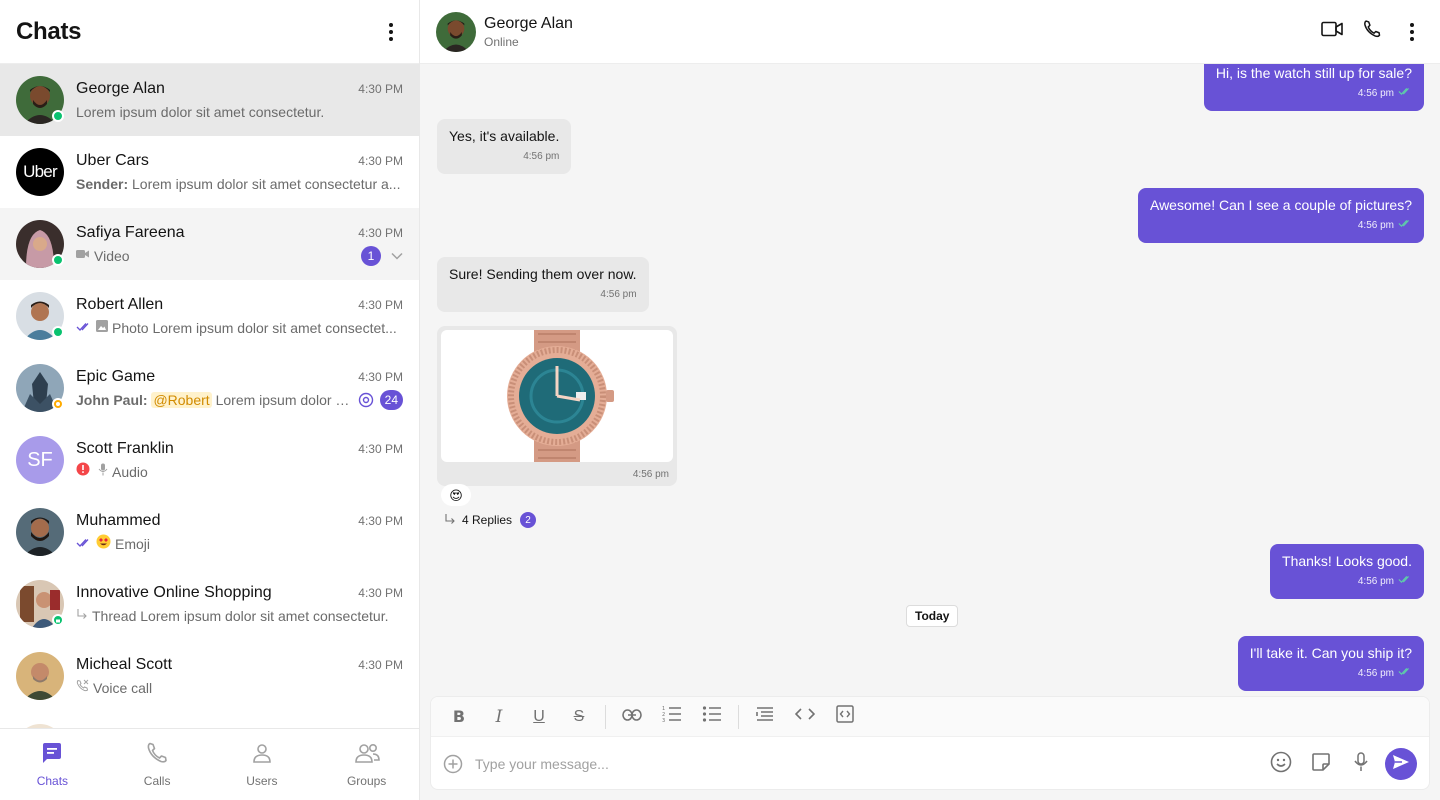 The image size is (1440, 800). Describe the element at coordinates (130, 471) in the screenshot. I see `chat-preview: Audio` at that location.